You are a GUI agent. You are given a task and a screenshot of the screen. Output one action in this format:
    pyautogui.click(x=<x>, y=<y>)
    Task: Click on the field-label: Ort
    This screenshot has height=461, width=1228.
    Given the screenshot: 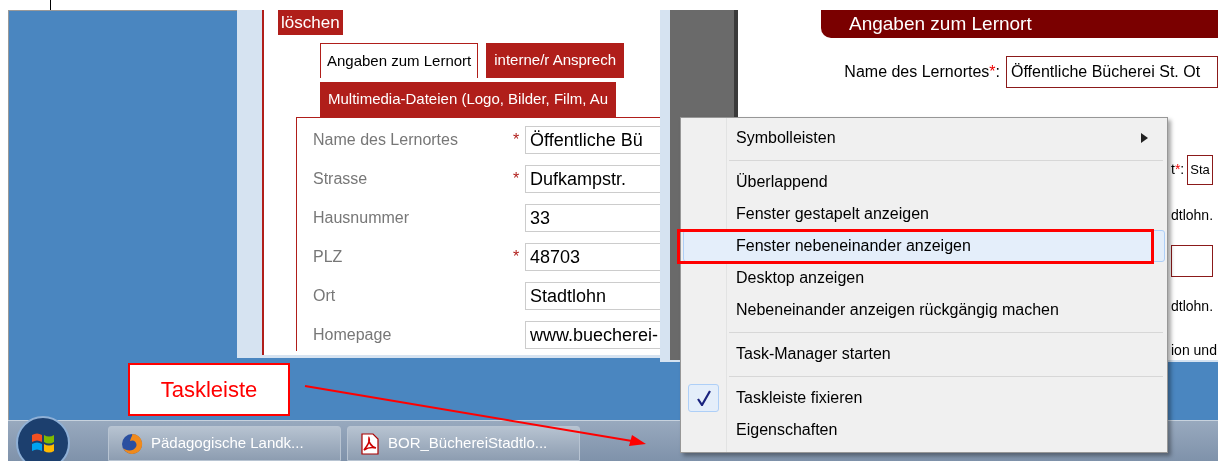 What is the action you would take?
    pyautogui.click(x=324, y=296)
    